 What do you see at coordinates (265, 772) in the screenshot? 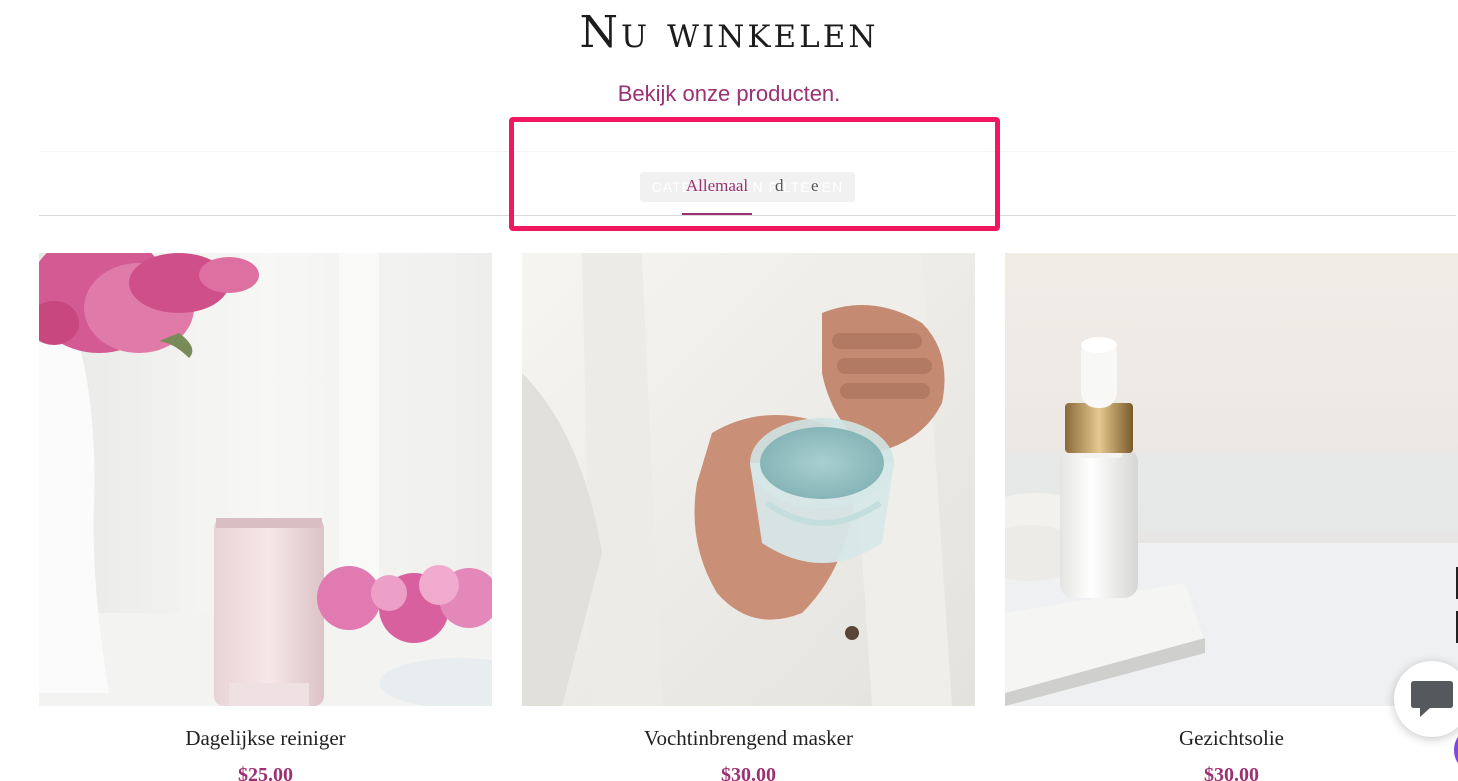
I see `product-price: $25.00` at bounding box center [265, 772].